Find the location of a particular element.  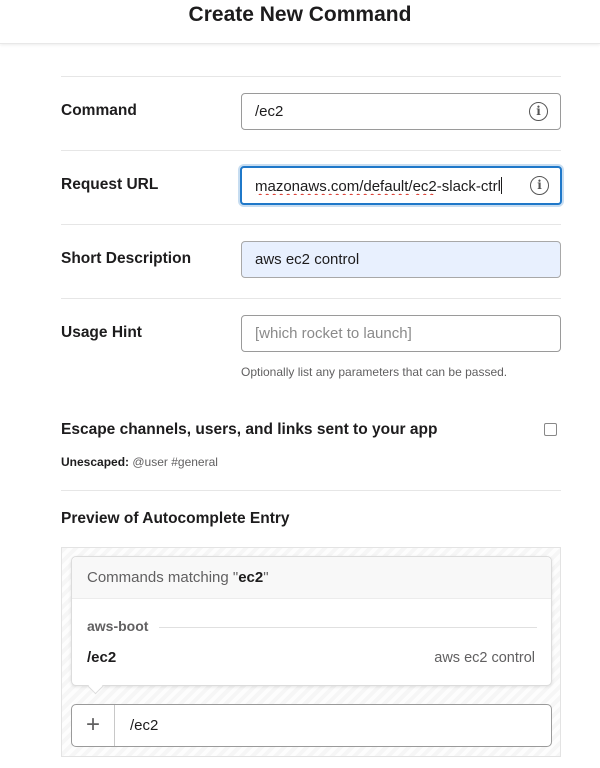

autocomplete-header-text: Commands matching "ec2" is located at coordinates (178, 577).